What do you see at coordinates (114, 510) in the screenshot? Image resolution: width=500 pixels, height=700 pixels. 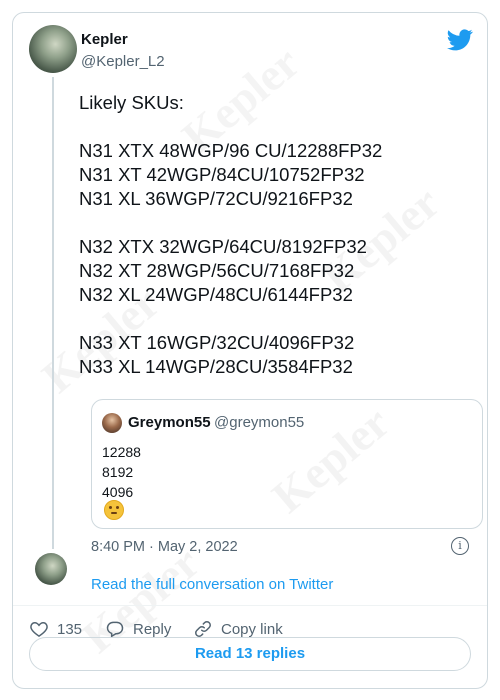 I see `thinking-face-emoji` at bounding box center [114, 510].